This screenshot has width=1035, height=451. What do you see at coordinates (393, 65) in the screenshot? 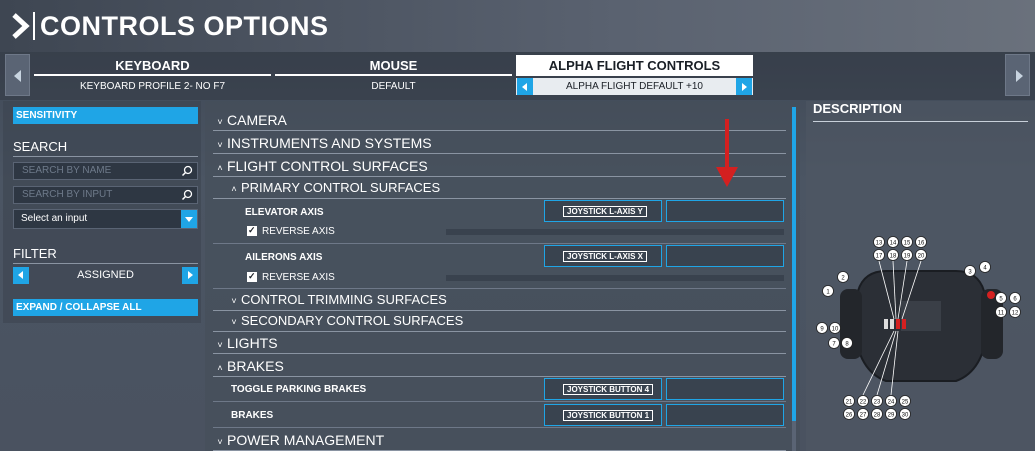
I see `tab-mouse-name: MOUSE` at bounding box center [393, 65].